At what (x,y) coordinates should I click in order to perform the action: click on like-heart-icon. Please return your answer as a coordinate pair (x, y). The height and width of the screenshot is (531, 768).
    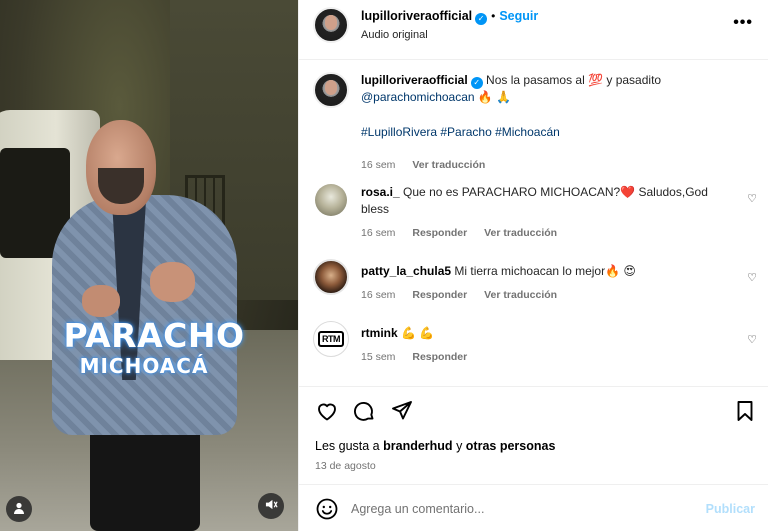
    Looking at the image, I should click on (327, 411).